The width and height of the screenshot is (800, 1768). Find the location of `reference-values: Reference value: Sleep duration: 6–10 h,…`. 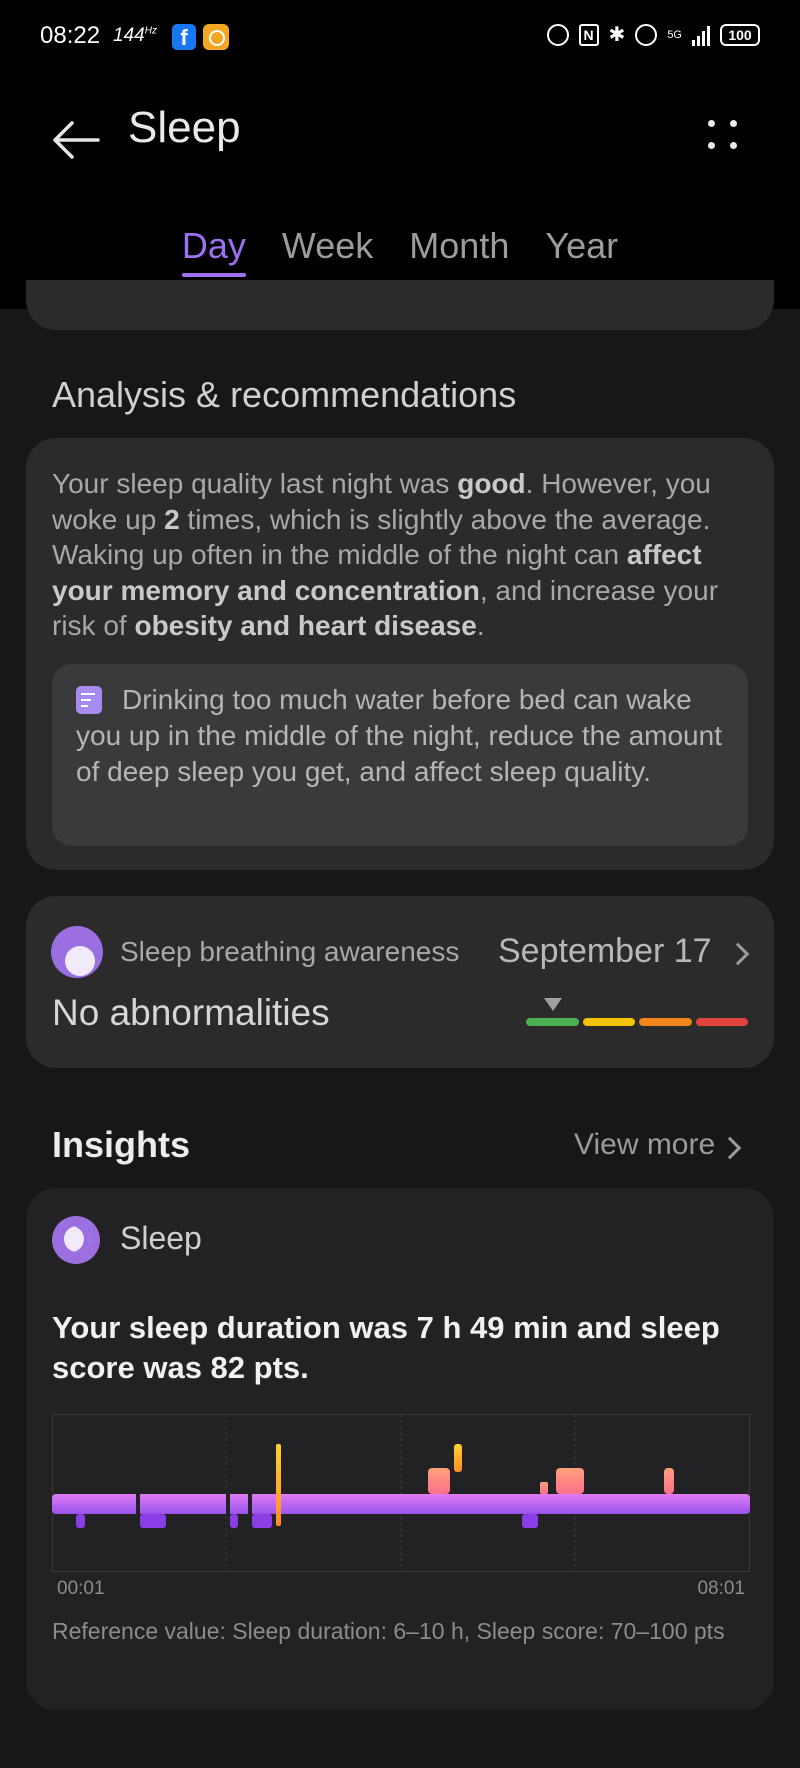

reference-values: Reference value: Sleep duration: 6–10 h,… is located at coordinates (388, 1631).